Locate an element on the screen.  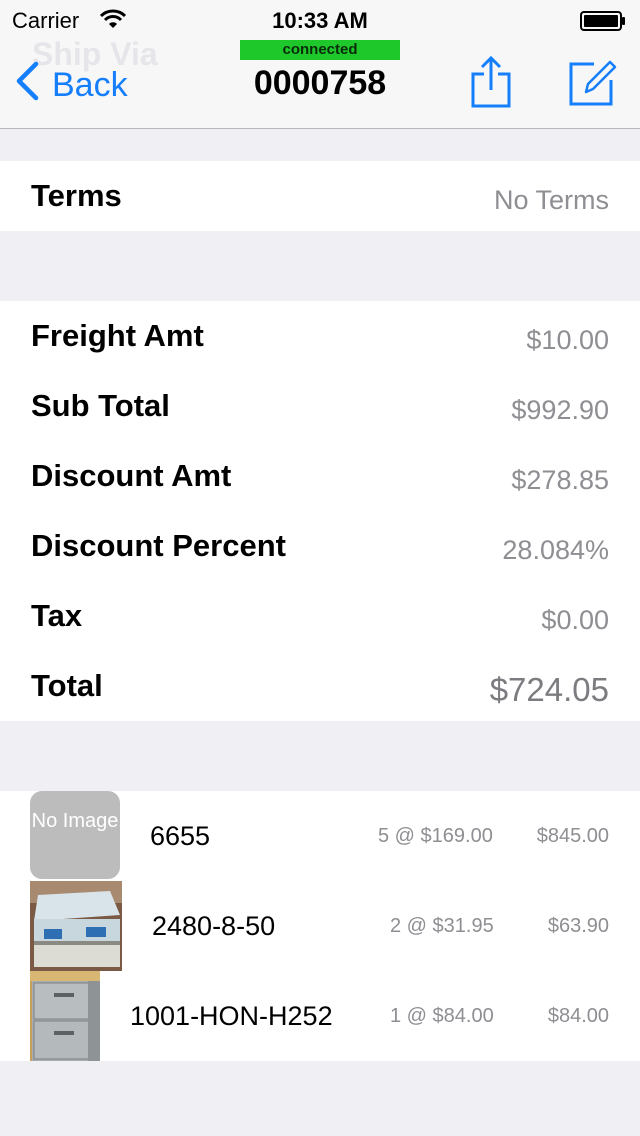
tax-label: Tax is located at coordinates (57, 615).